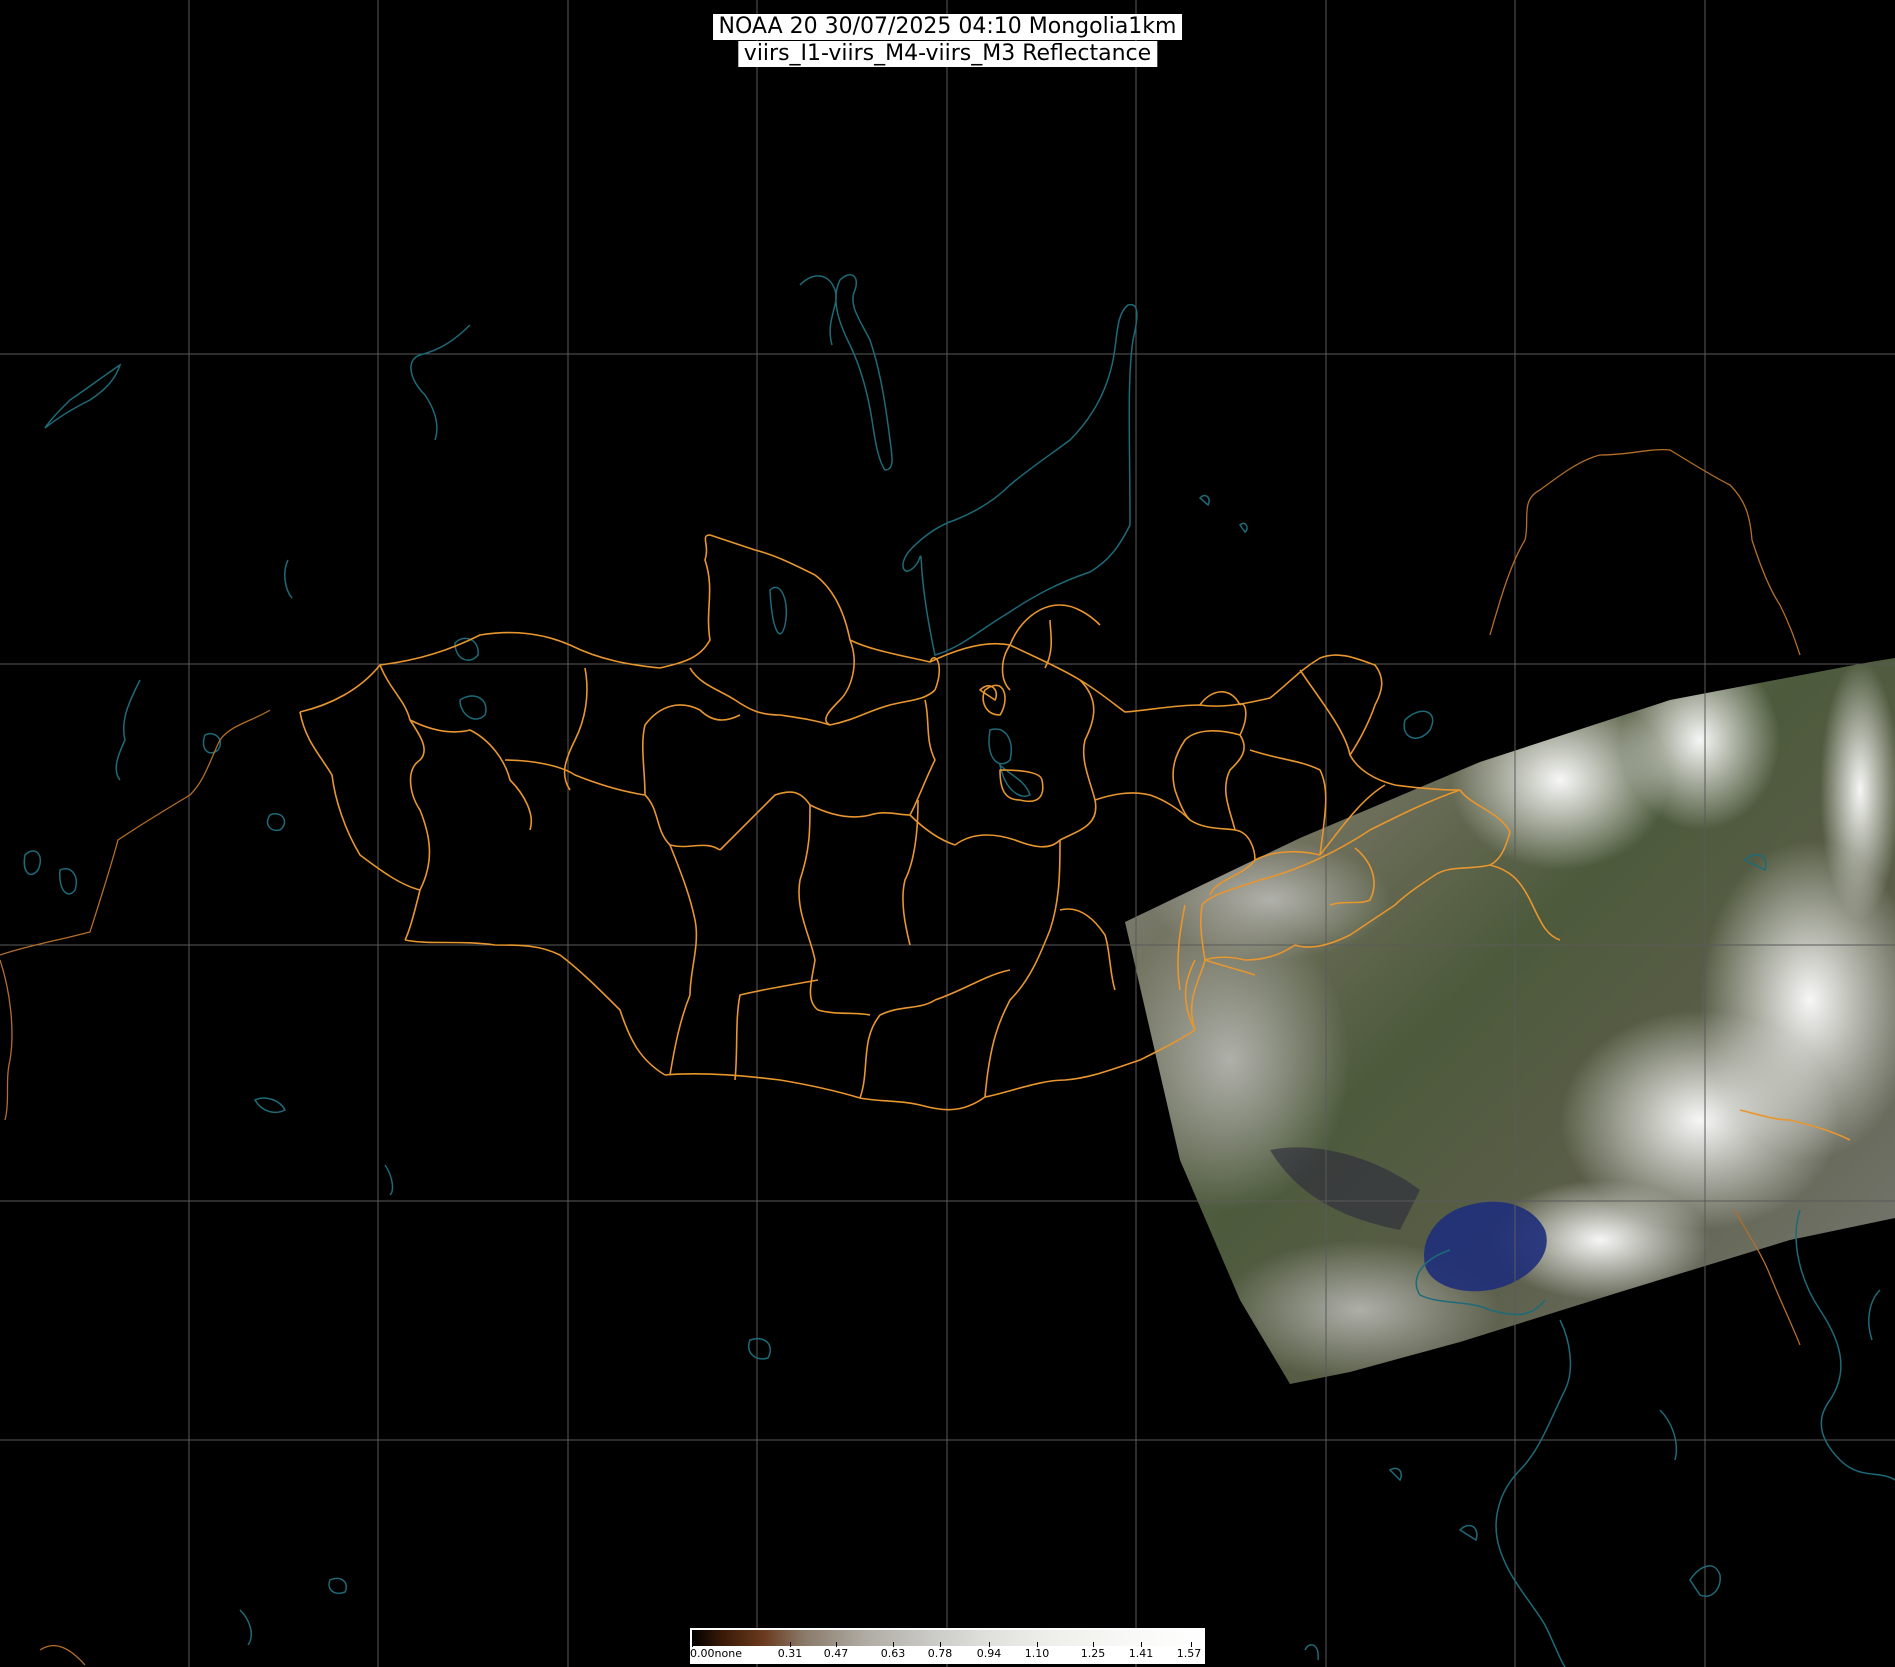 This screenshot has height=1667, width=1895. I want to click on colorbar-label-4: 0.78, so click(940, 1653).